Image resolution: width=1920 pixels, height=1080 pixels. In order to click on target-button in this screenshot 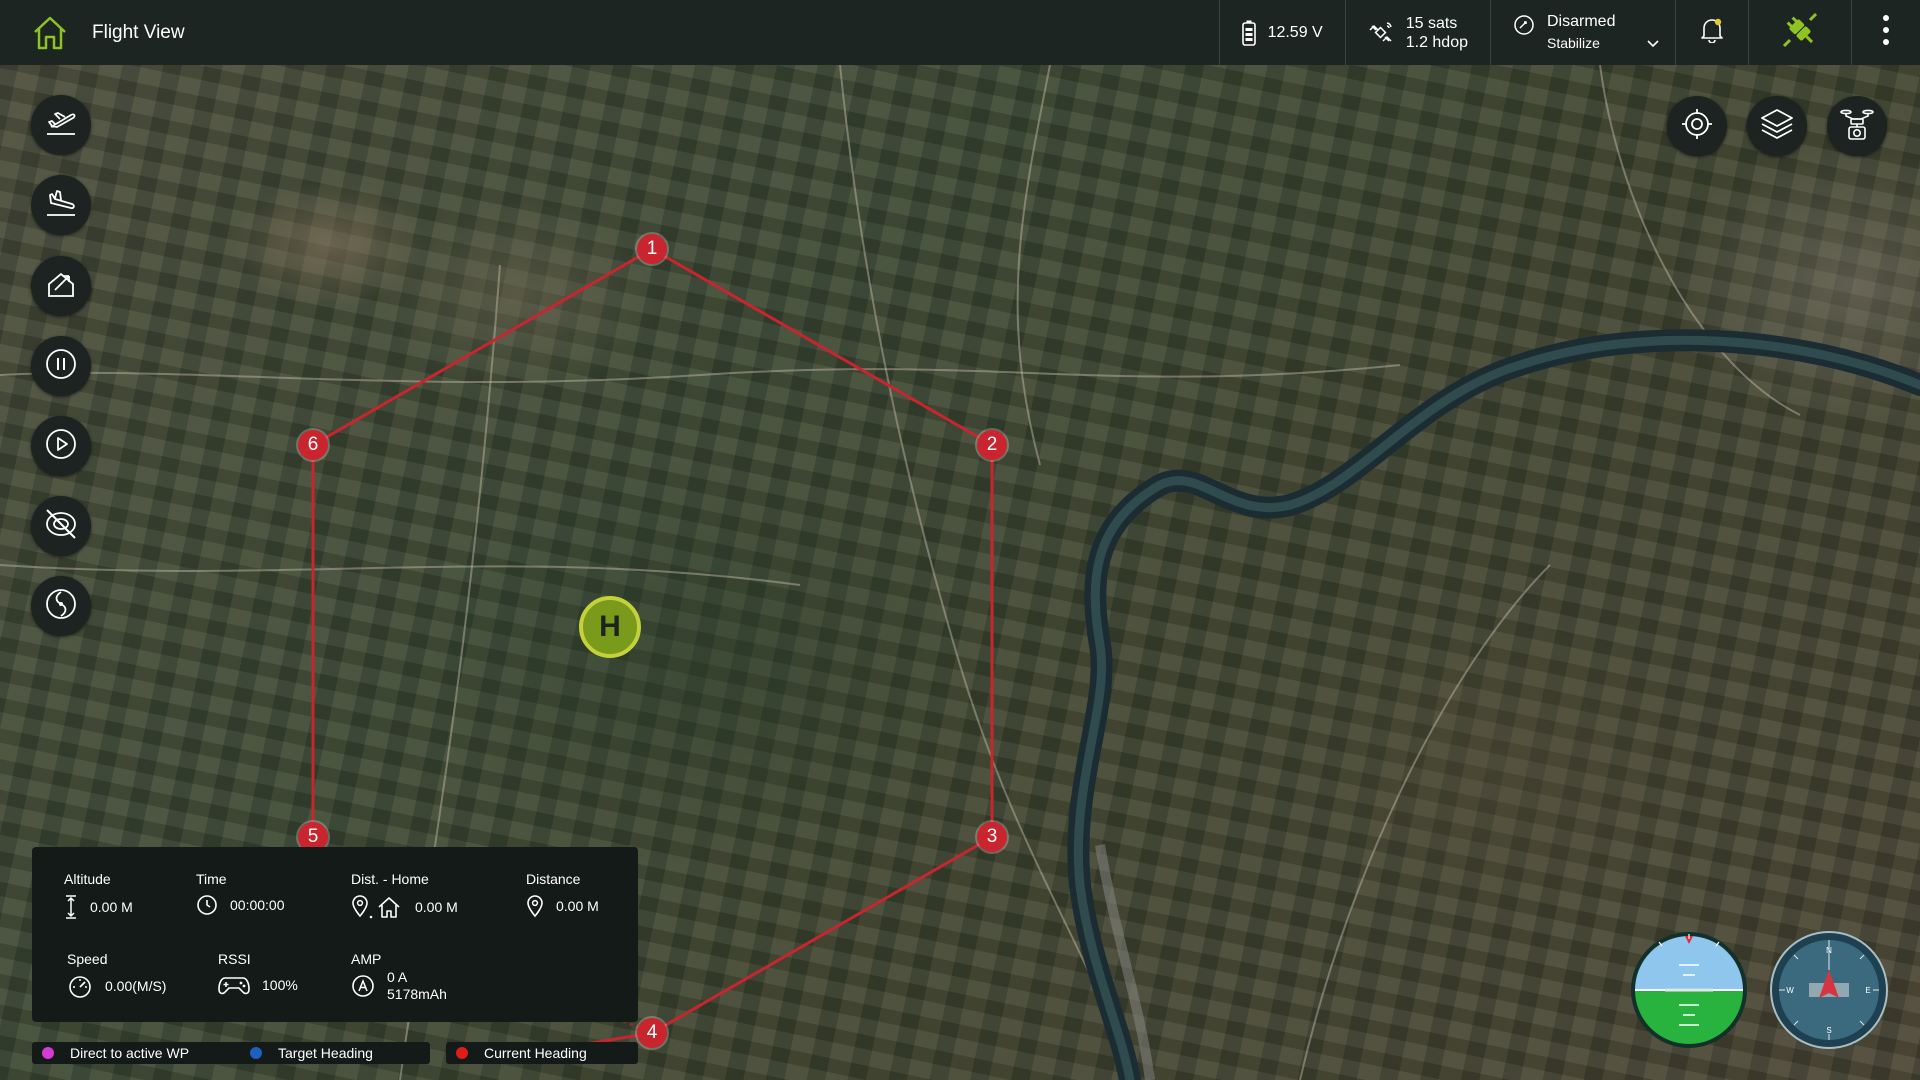, I will do `click(1697, 126)`.